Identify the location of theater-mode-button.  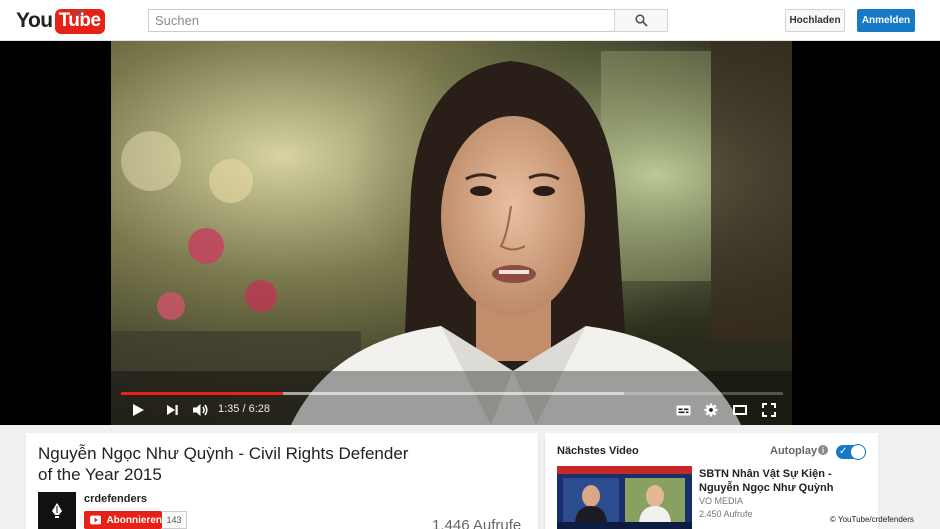
(740, 410).